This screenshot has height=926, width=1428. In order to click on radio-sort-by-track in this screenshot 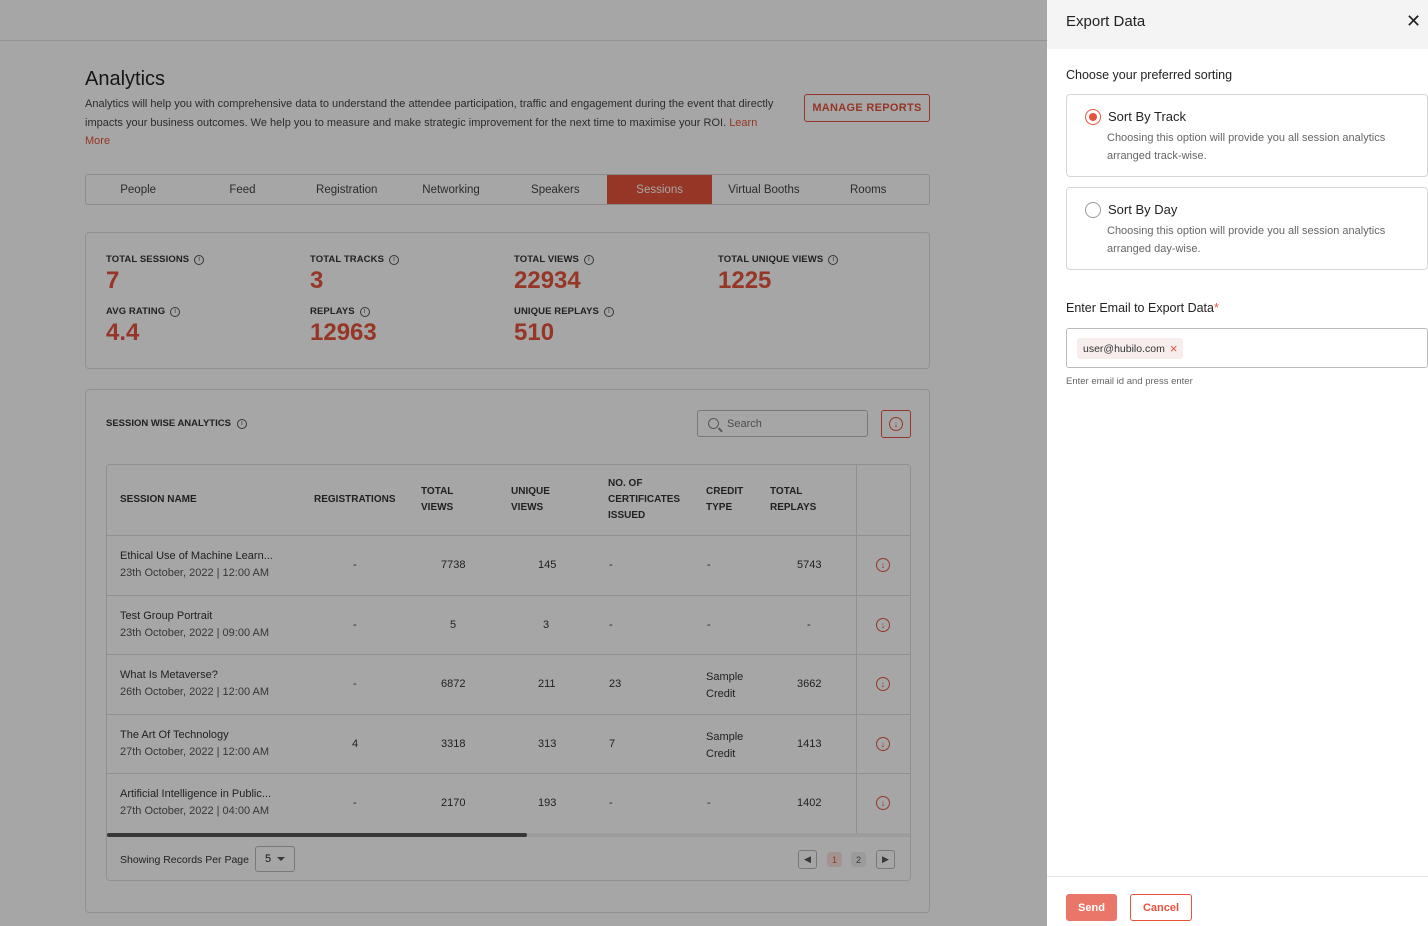, I will do `click(1093, 117)`.